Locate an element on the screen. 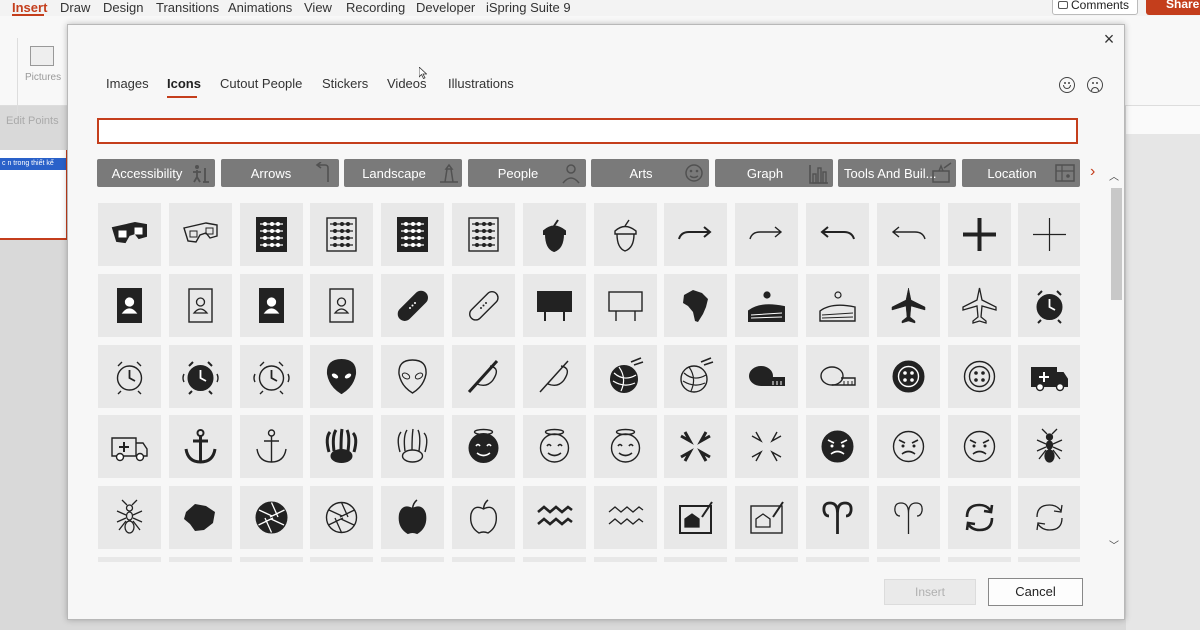 The image size is (1200, 630). frown-feedback-icon is located at coordinates (1095, 85).